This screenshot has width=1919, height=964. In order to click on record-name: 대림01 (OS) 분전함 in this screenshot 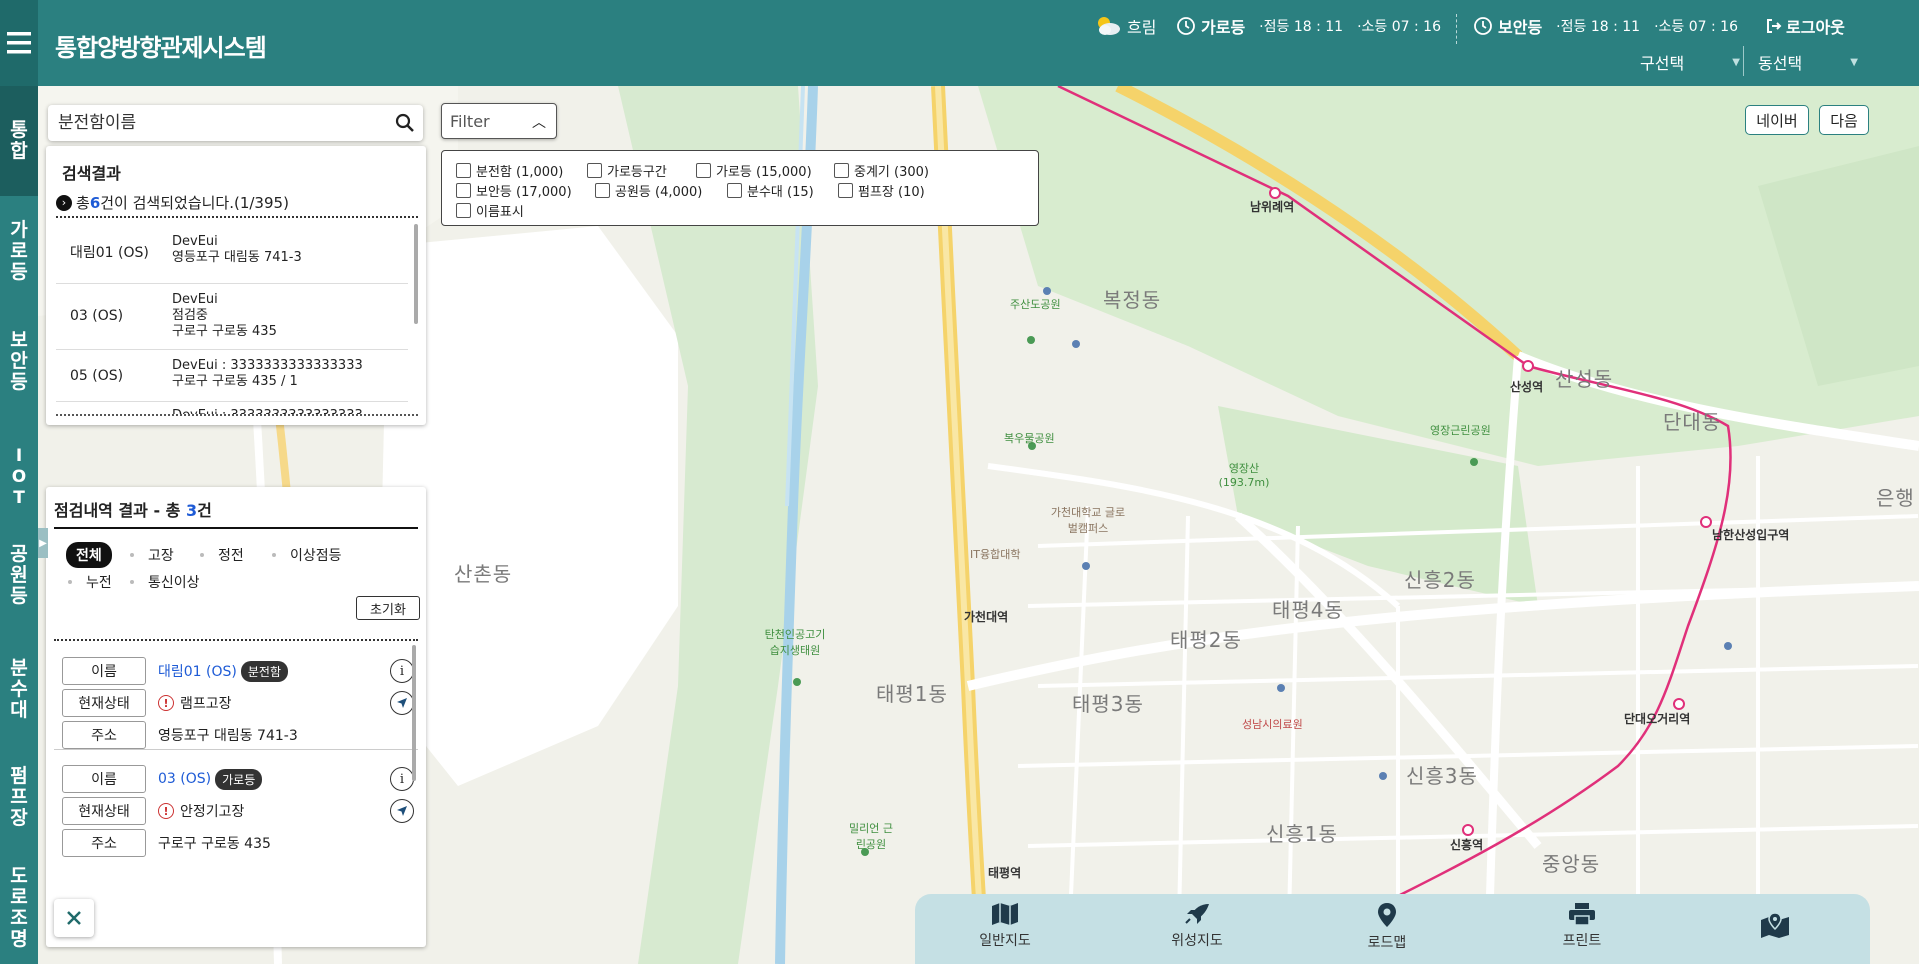, I will do `click(223, 671)`.